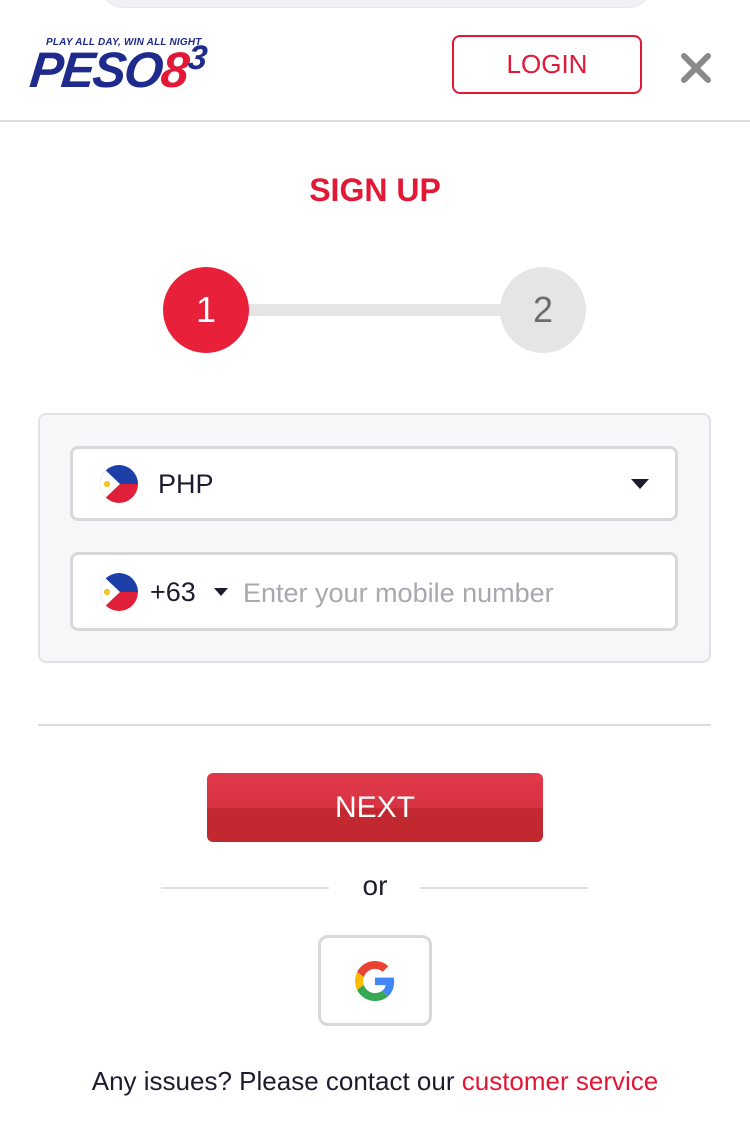 The image size is (750, 1128). What do you see at coordinates (186, 484) in the screenshot?
I see `currency-value: PHP` at bounding box center [186, 484].